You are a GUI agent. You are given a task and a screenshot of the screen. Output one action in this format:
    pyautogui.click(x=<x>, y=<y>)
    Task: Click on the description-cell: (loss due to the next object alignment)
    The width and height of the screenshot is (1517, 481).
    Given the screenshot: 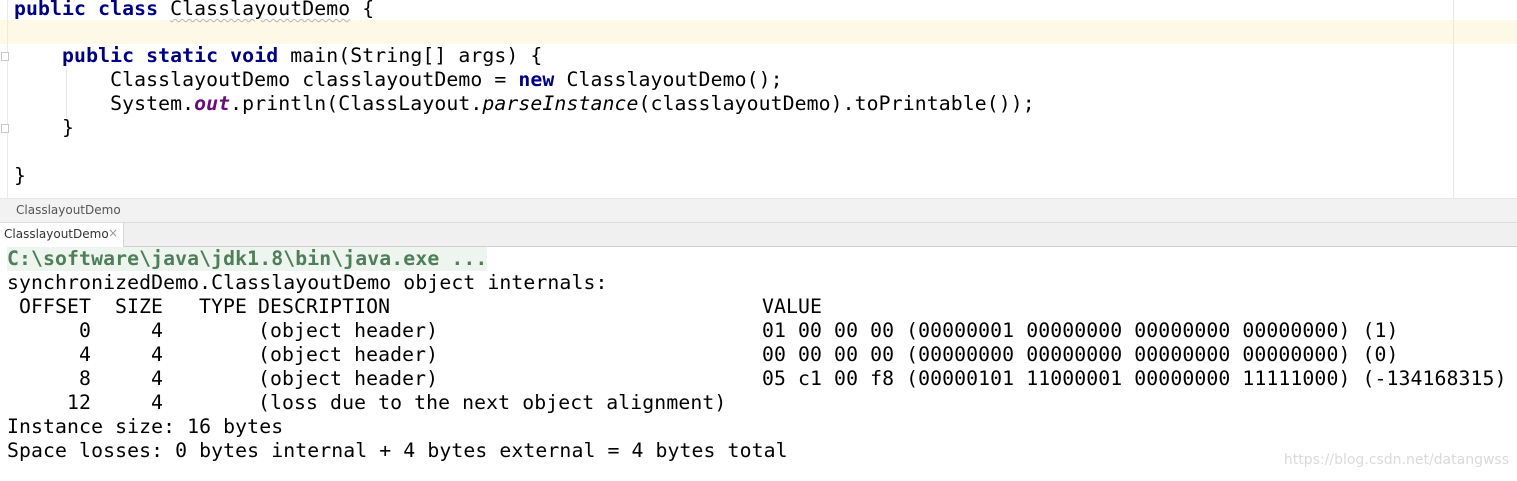 What is the action you would take?
    pyautogui.click(x=492, y=402)
    